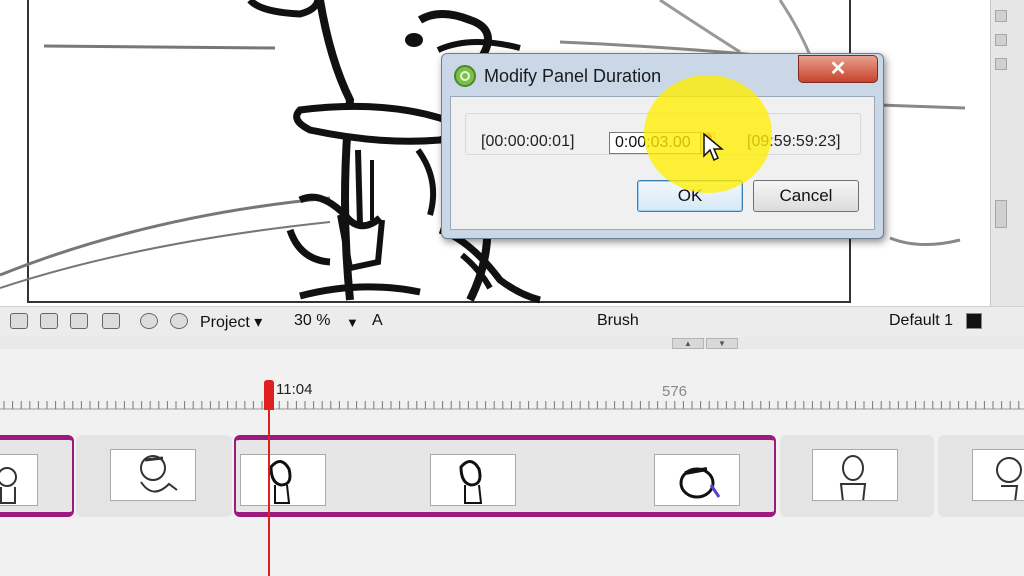 This screenshot has width=1024, height=576. Describe the element at coordinates (688, 343) in the screenshot. I see `collapse-up-icon: ▲` at that location.